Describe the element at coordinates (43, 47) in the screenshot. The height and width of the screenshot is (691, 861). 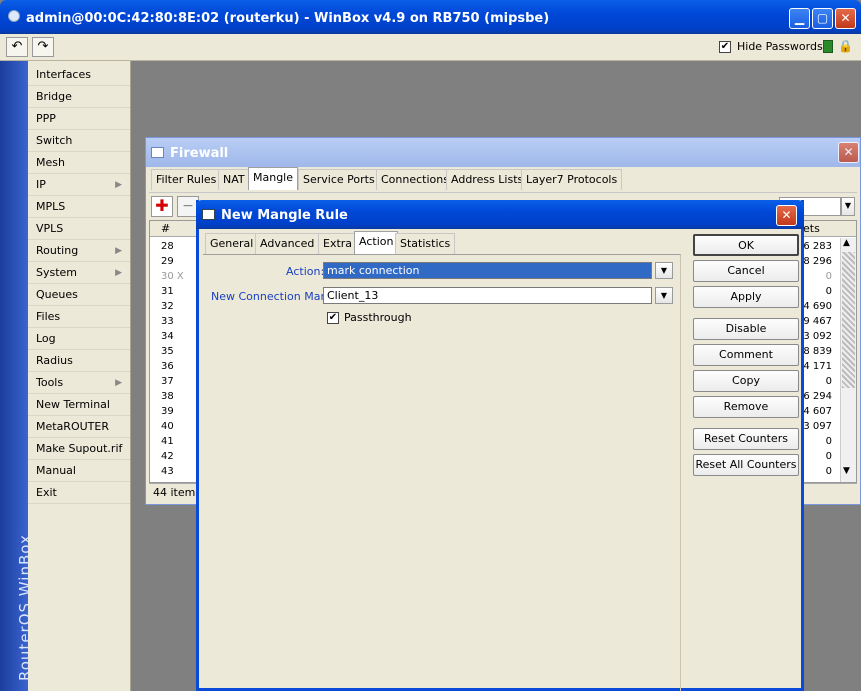
I see `redo-button: ↷` at that location.